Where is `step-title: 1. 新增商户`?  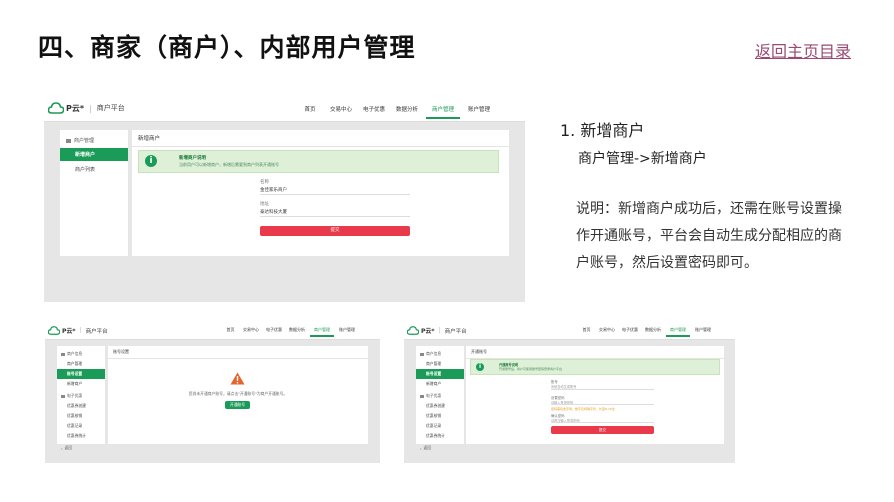 step-title: 1. 新增商户 is located at coordinates (602, 130).